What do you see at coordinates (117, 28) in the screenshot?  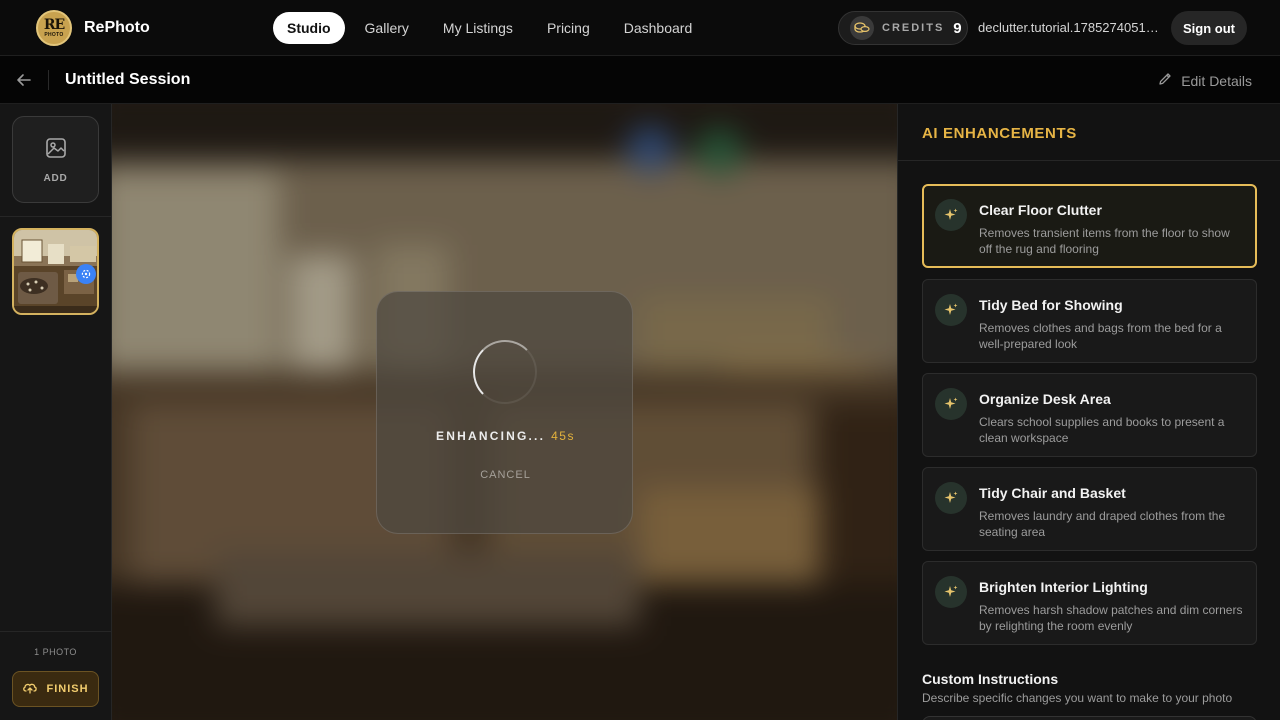 I see `brand-name: RePhoto` at bounding box center [117, 28].